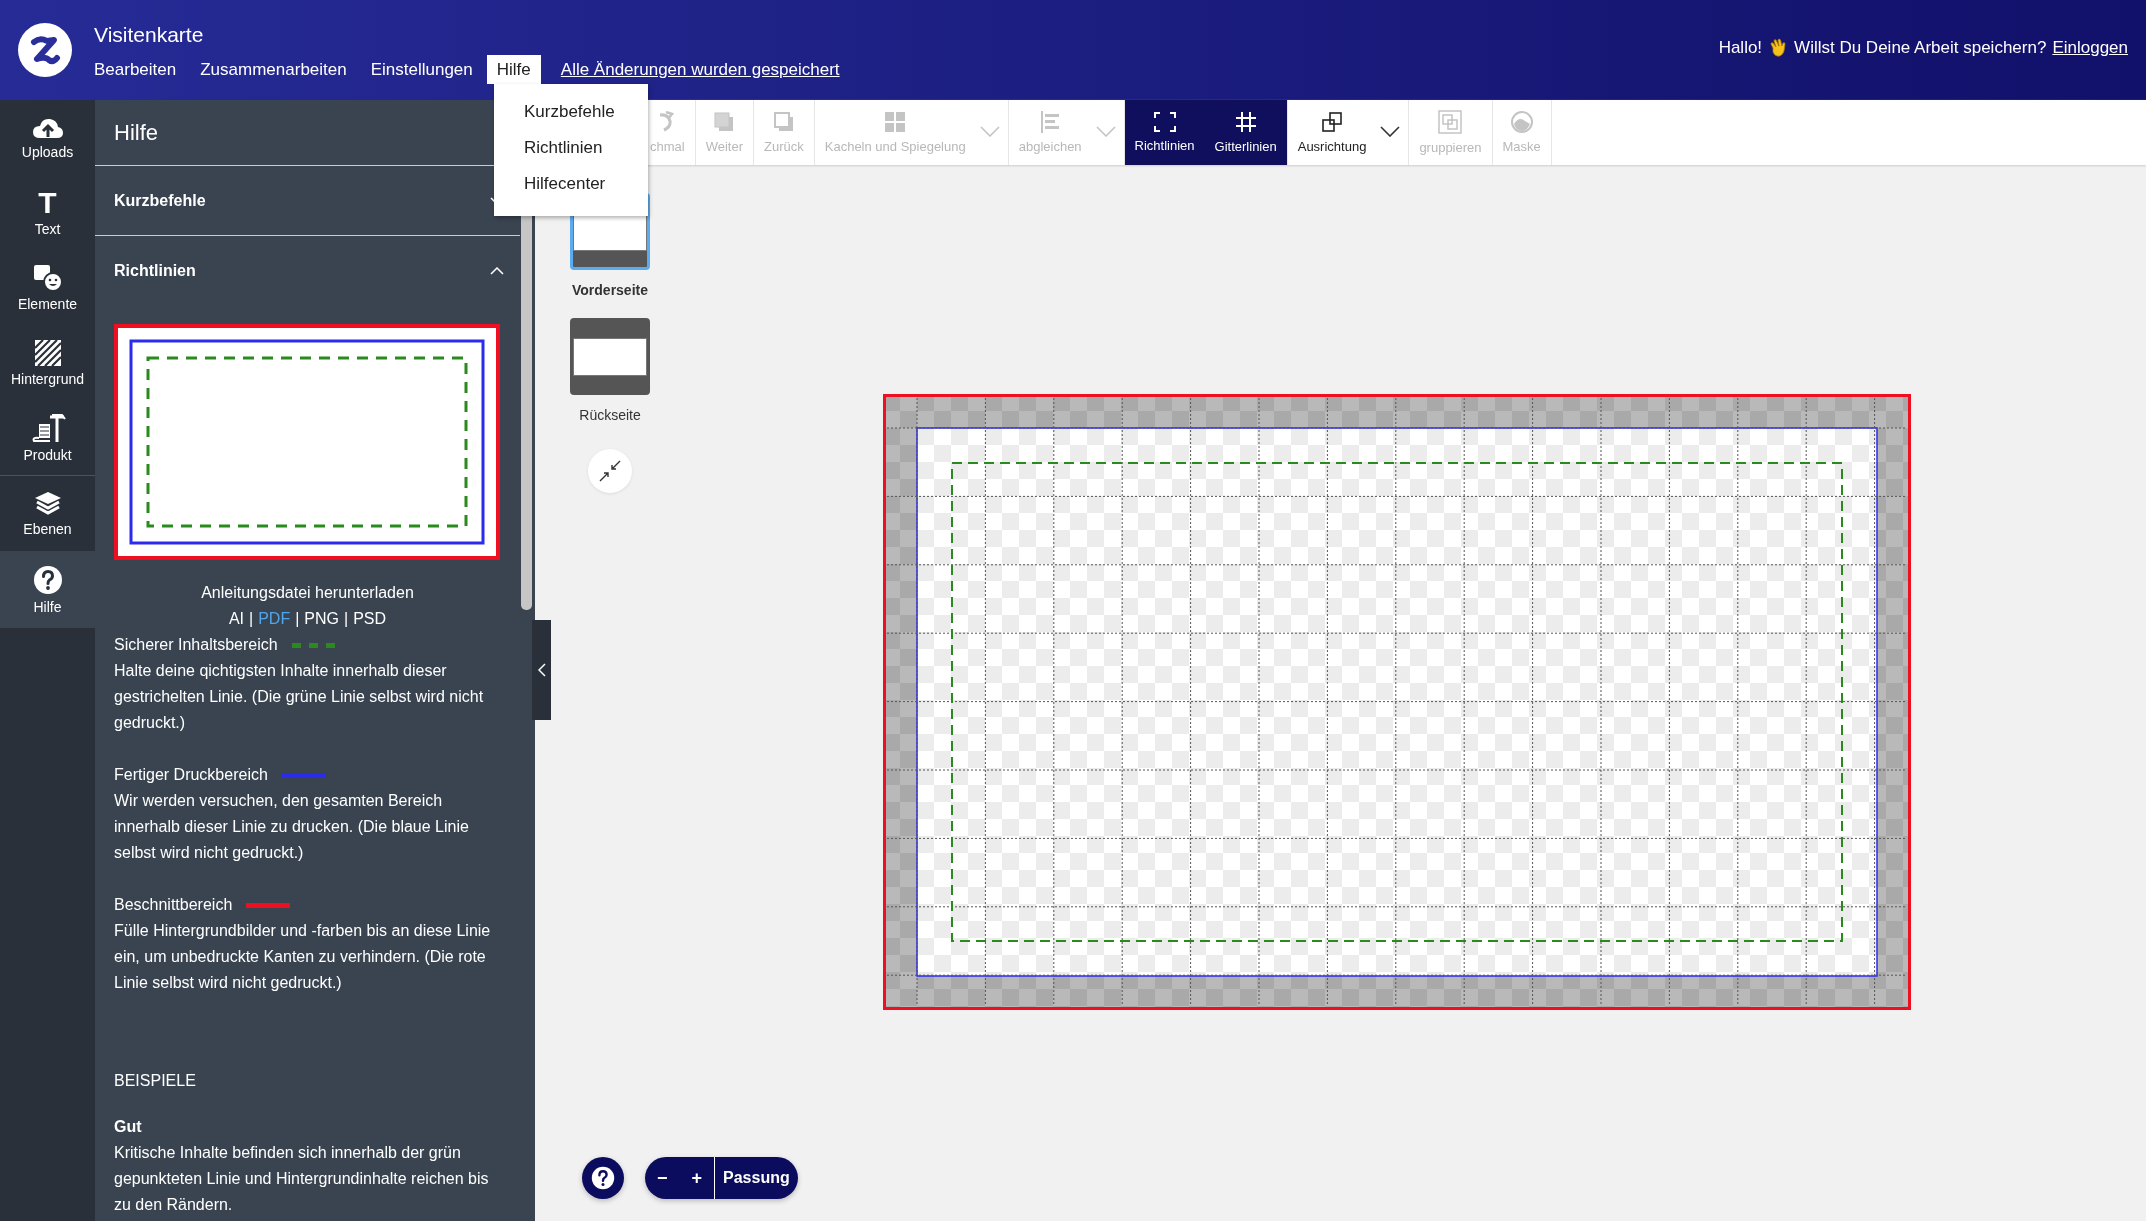  What do you see at coordinates (541, 670) in the screenshot?
I see `chevron-left-icon` at bounding box center [541, 670].